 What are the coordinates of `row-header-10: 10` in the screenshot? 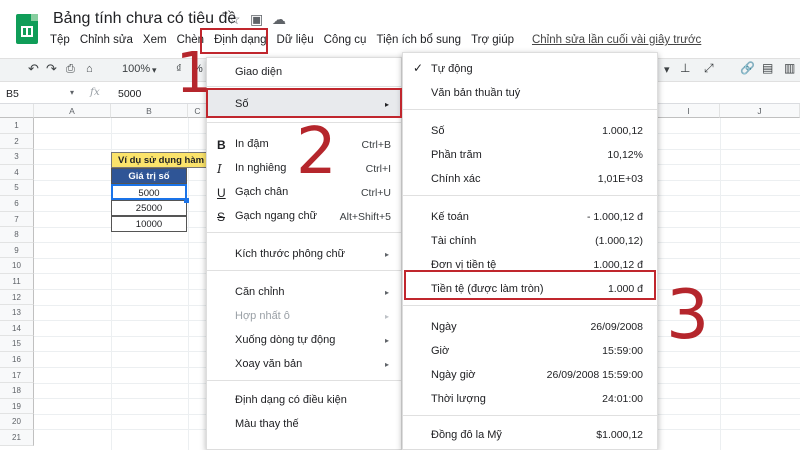 It's located at (17, 266).